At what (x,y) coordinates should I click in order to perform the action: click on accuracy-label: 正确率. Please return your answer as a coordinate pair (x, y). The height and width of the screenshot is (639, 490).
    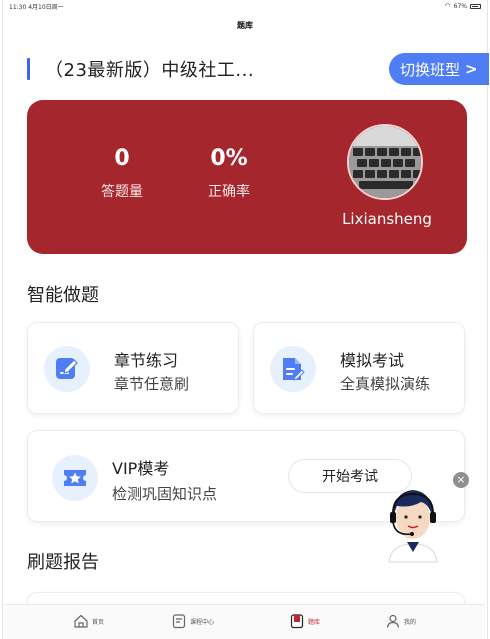
    Looking at the image, I should click on (229, 192).